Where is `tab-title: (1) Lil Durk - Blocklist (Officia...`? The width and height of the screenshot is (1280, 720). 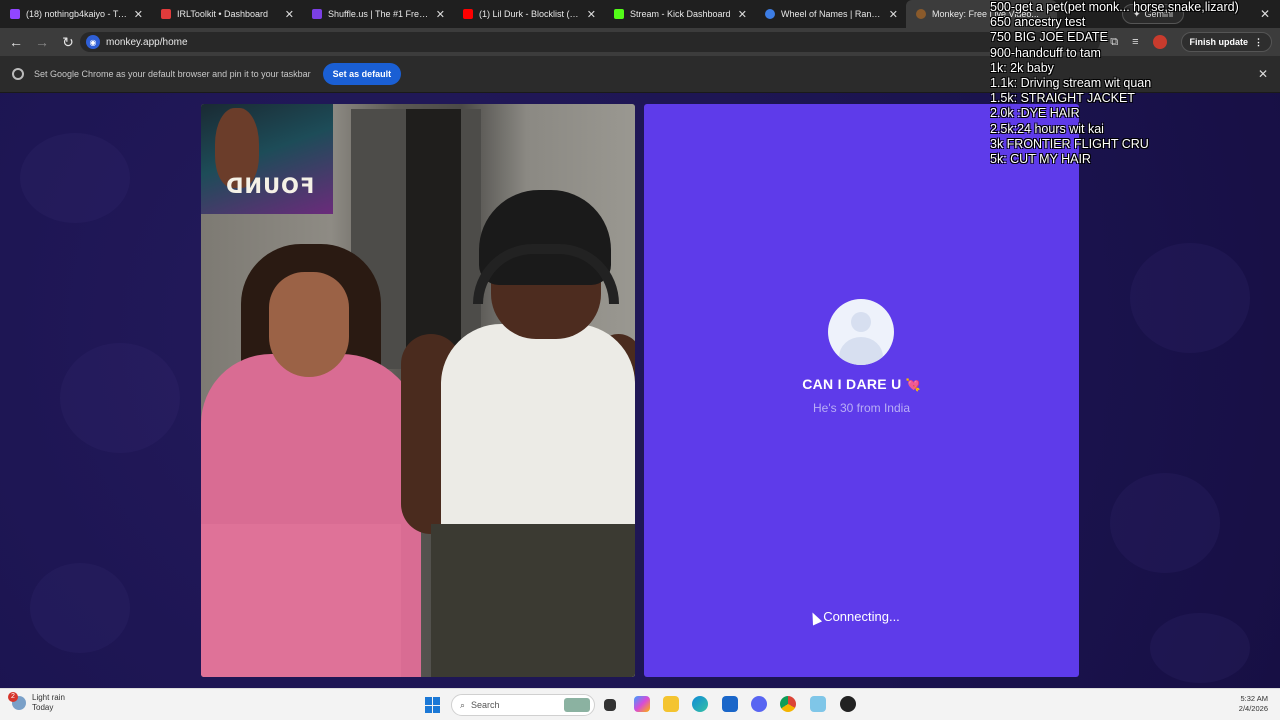 tab-title: (1) Lil Durk - Blocklist (Officia... is located at coordinates (530, 14).